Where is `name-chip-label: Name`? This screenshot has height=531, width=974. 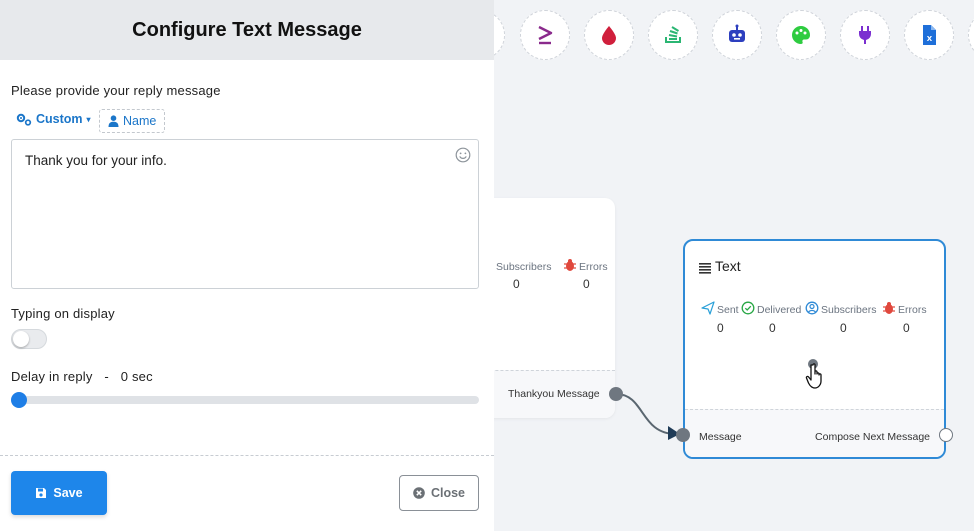
name-chip-label: Name is located at coordinates (140, 121).